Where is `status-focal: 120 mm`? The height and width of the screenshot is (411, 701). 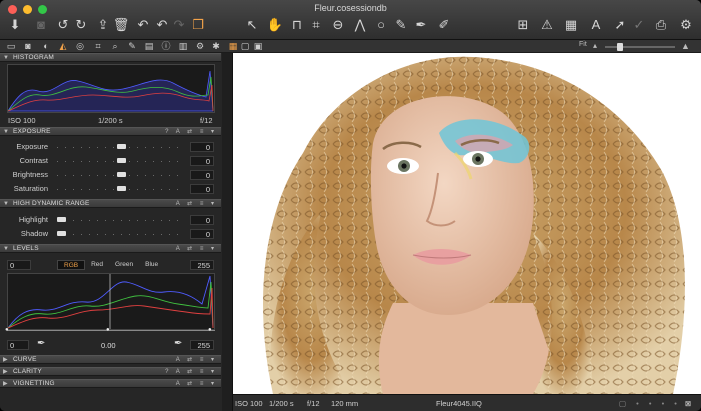 status-focal: 120 mm is located at coordinates (345, 403).